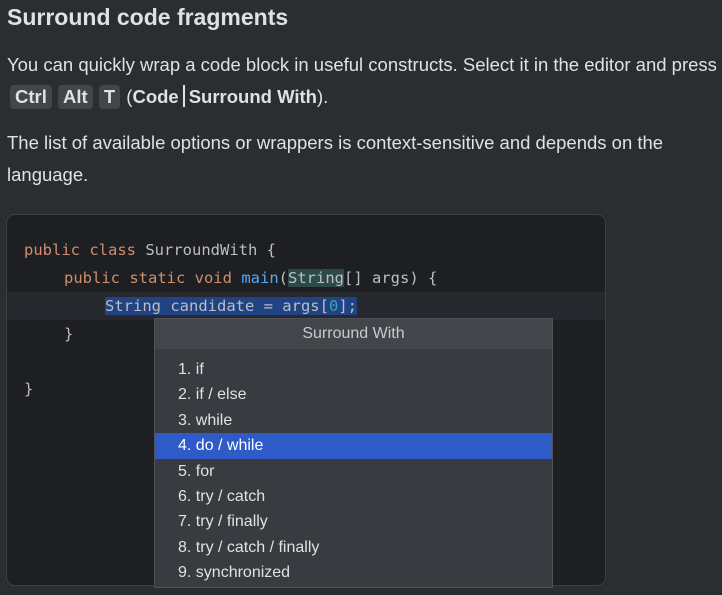 The image size is (722, 595). What do you see at coordinates (155, 96) in the screenshot?
I see `menu-path-code: Code` at bounding box center [155, 96].